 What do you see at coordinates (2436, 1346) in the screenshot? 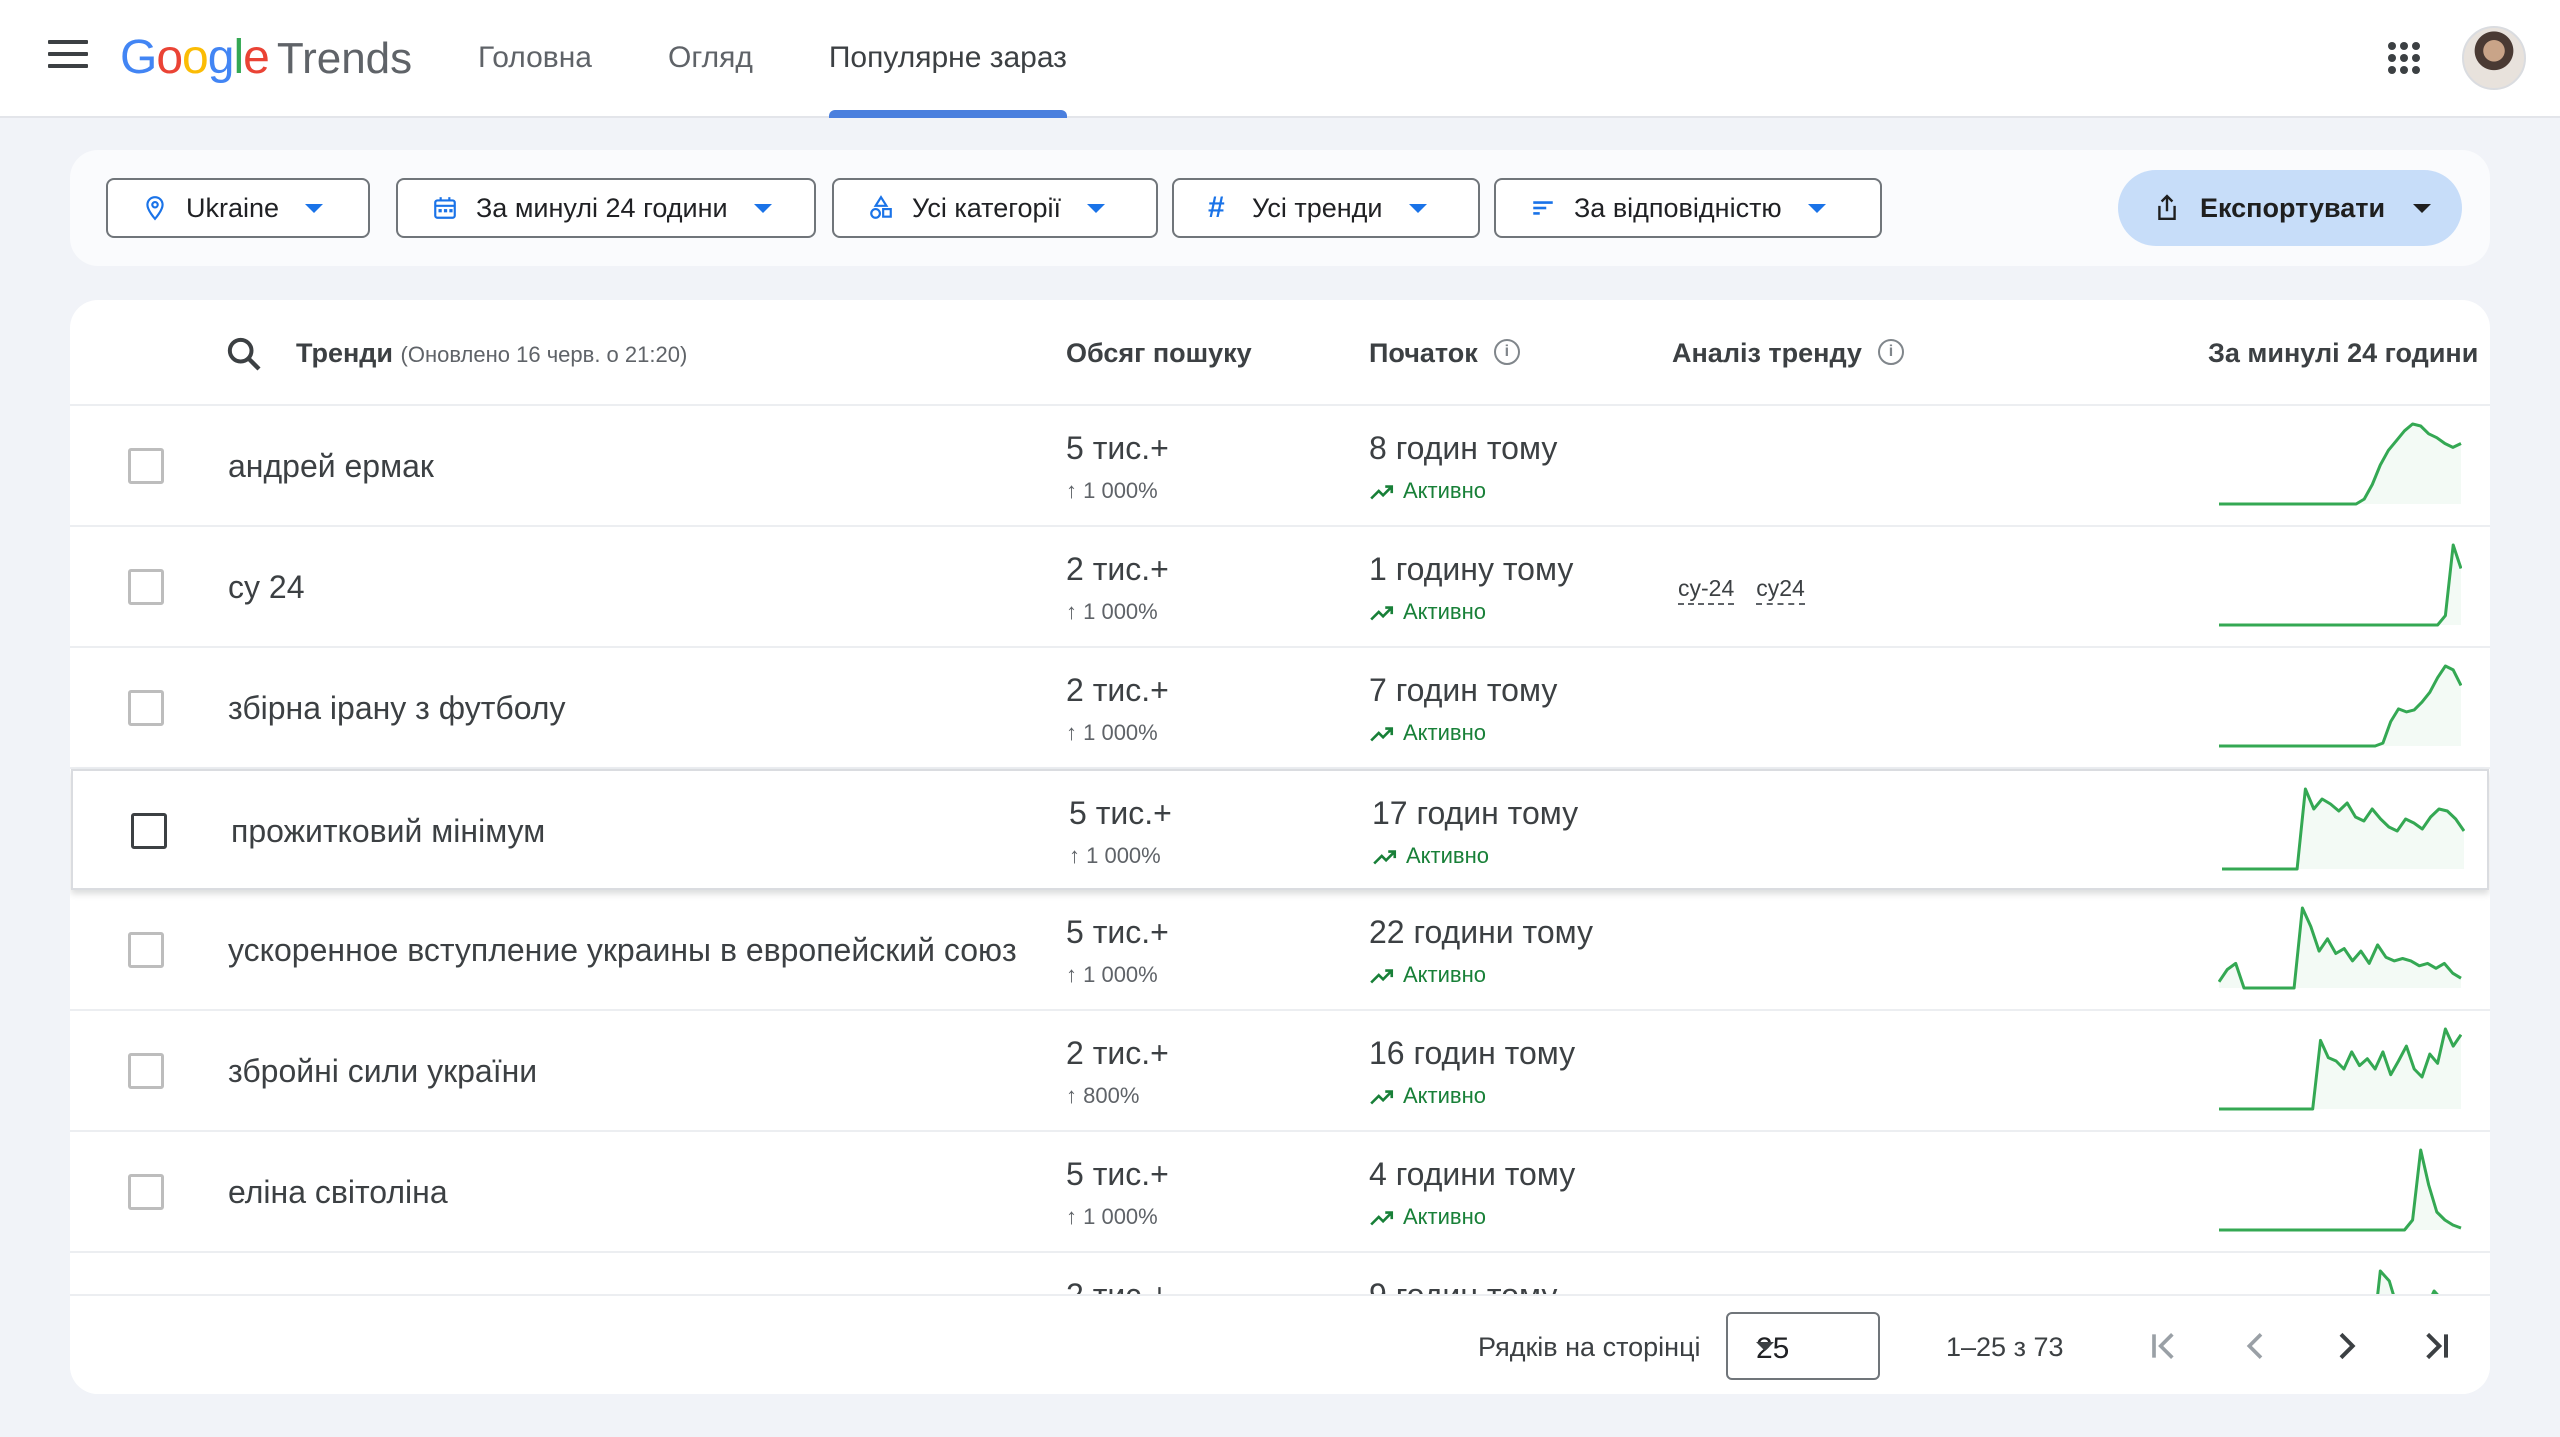
I see `last-page-icon` at bounding box center [2436, 1346].